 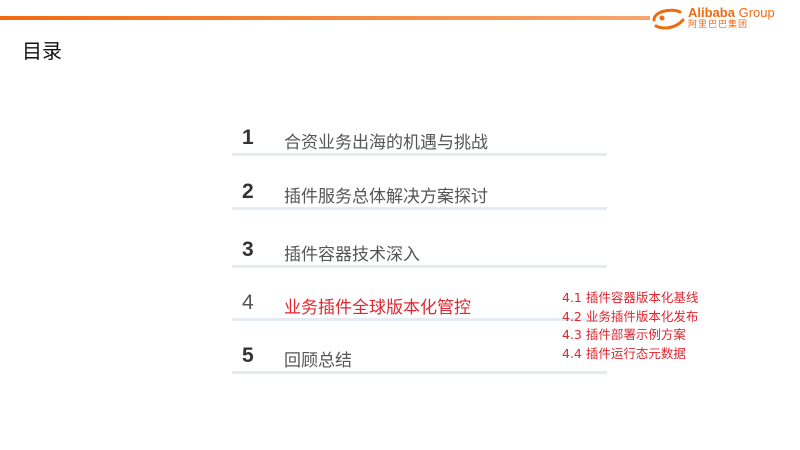 I want to click on toc-item-5: 5 回顾总结, so click(x=419, y=357).